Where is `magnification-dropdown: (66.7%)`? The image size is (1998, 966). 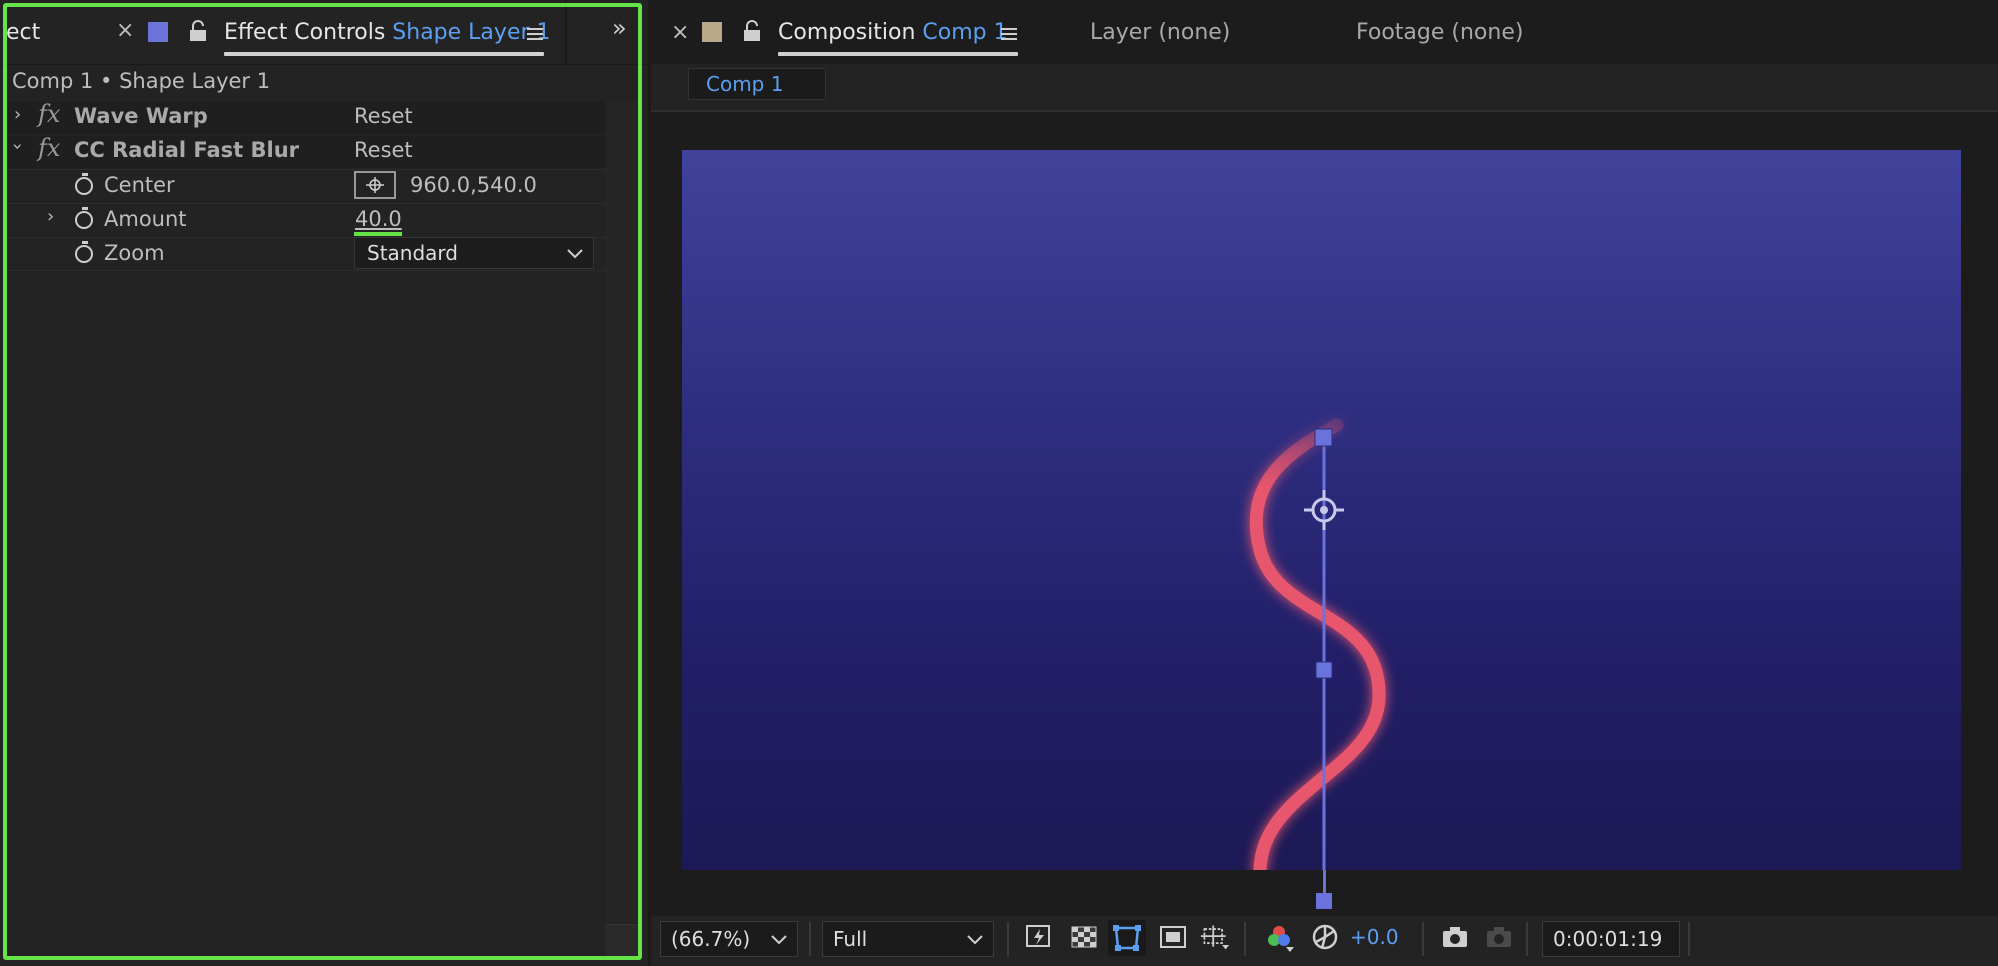 magnification-dropdown: (66.7%) is located at coordinates (729, 939).